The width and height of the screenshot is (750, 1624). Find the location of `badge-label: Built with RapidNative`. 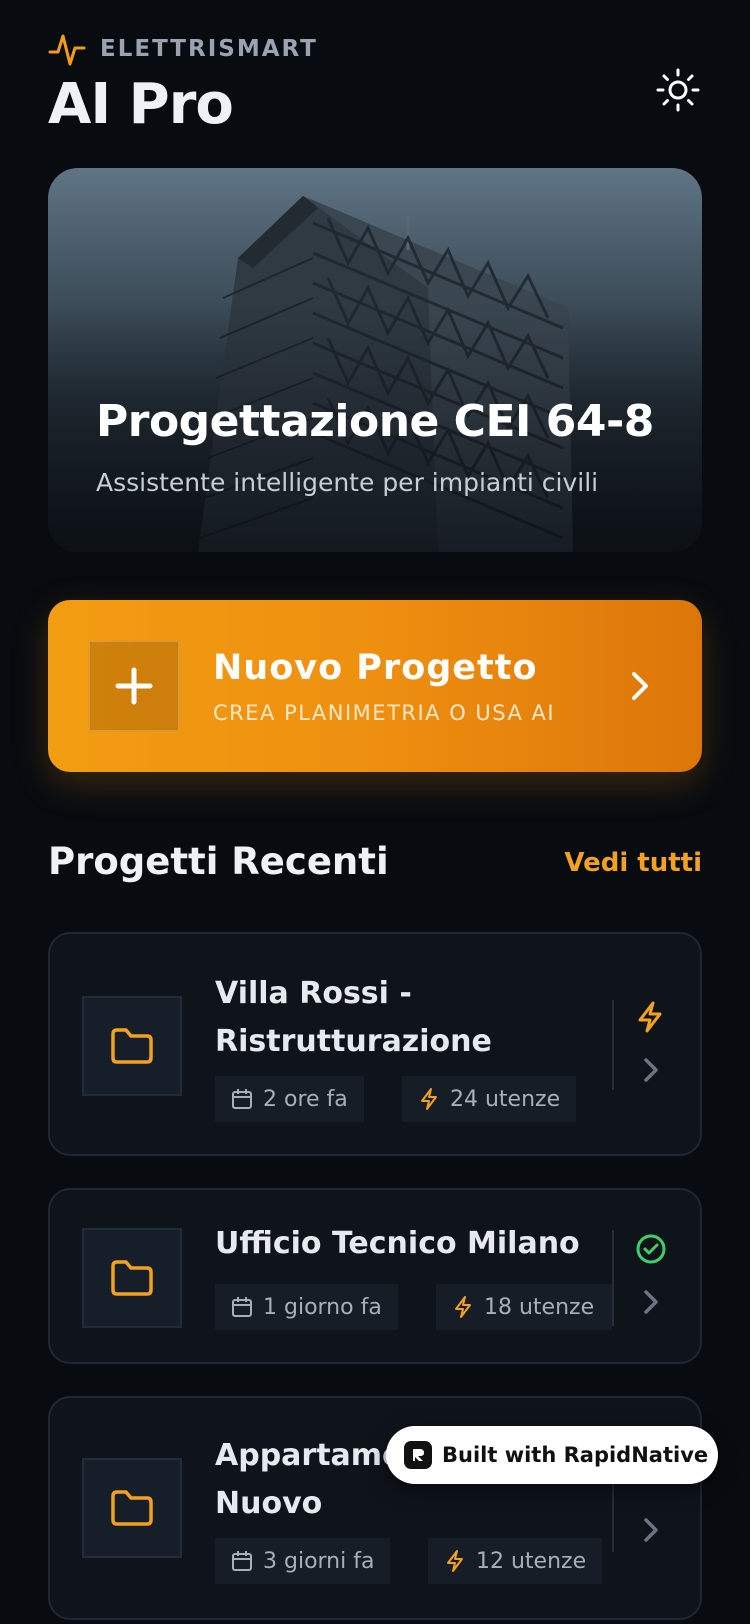

badge-label: Built with RapidNative is located at coordinates (575, 1455).